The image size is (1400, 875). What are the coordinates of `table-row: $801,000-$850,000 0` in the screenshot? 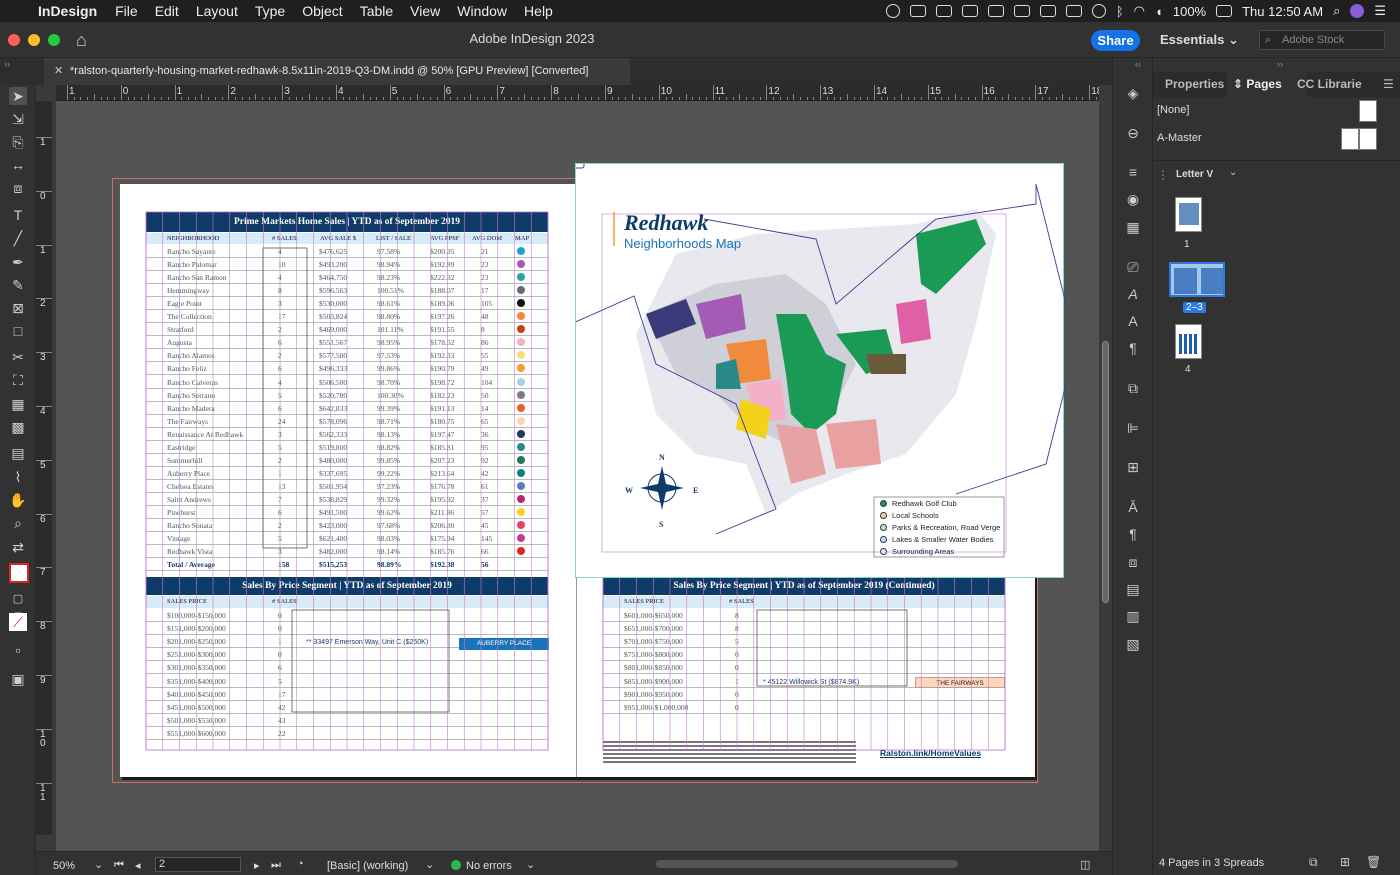 It's located at (804, 668).